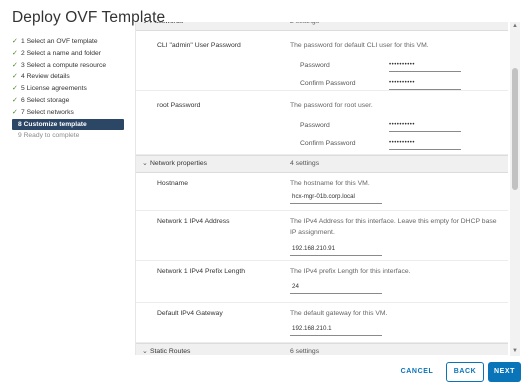  I want to click on section-name: Static Routes, so click(170, 351).